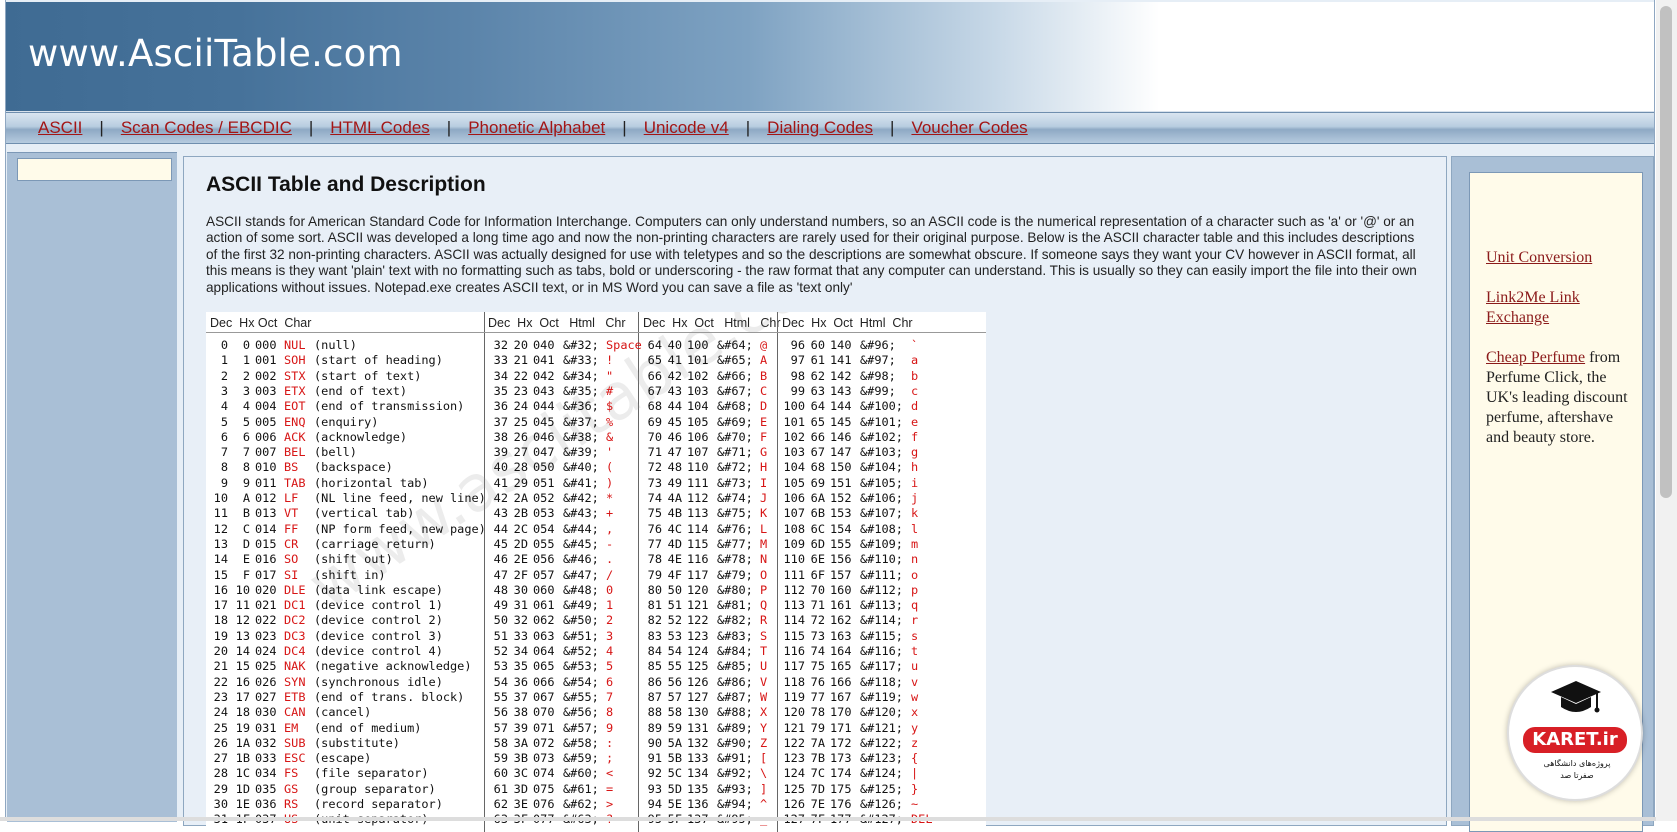 This screenshot has height=832, width=1677. I want to click on nav-link-voucher-codes: Voucher Codes, so click(969, 128).